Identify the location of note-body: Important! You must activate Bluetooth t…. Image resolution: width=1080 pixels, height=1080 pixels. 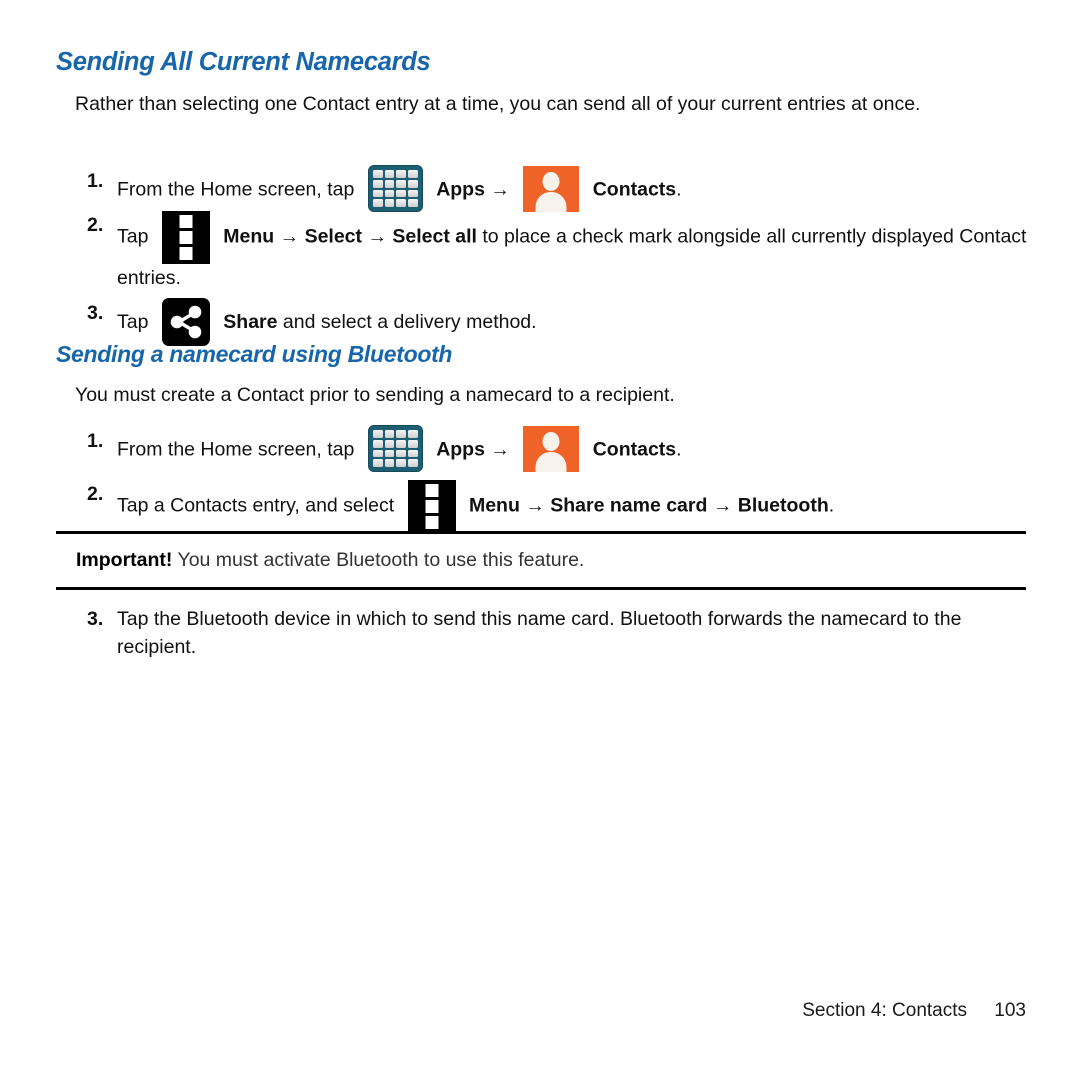
(541, 560).